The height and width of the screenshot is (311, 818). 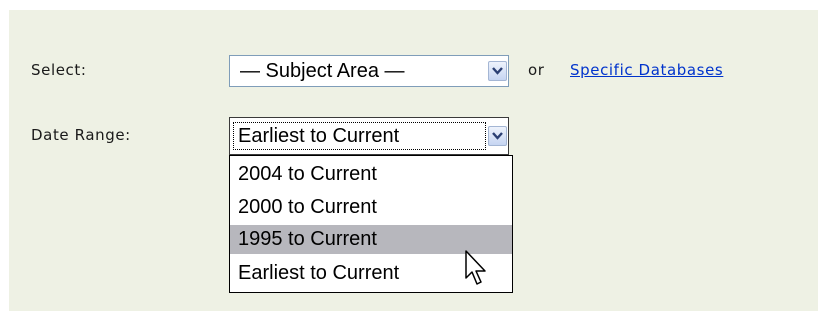 I want to click on date-range-option-2000: 2000 to Current, so click(x=371, y=207).